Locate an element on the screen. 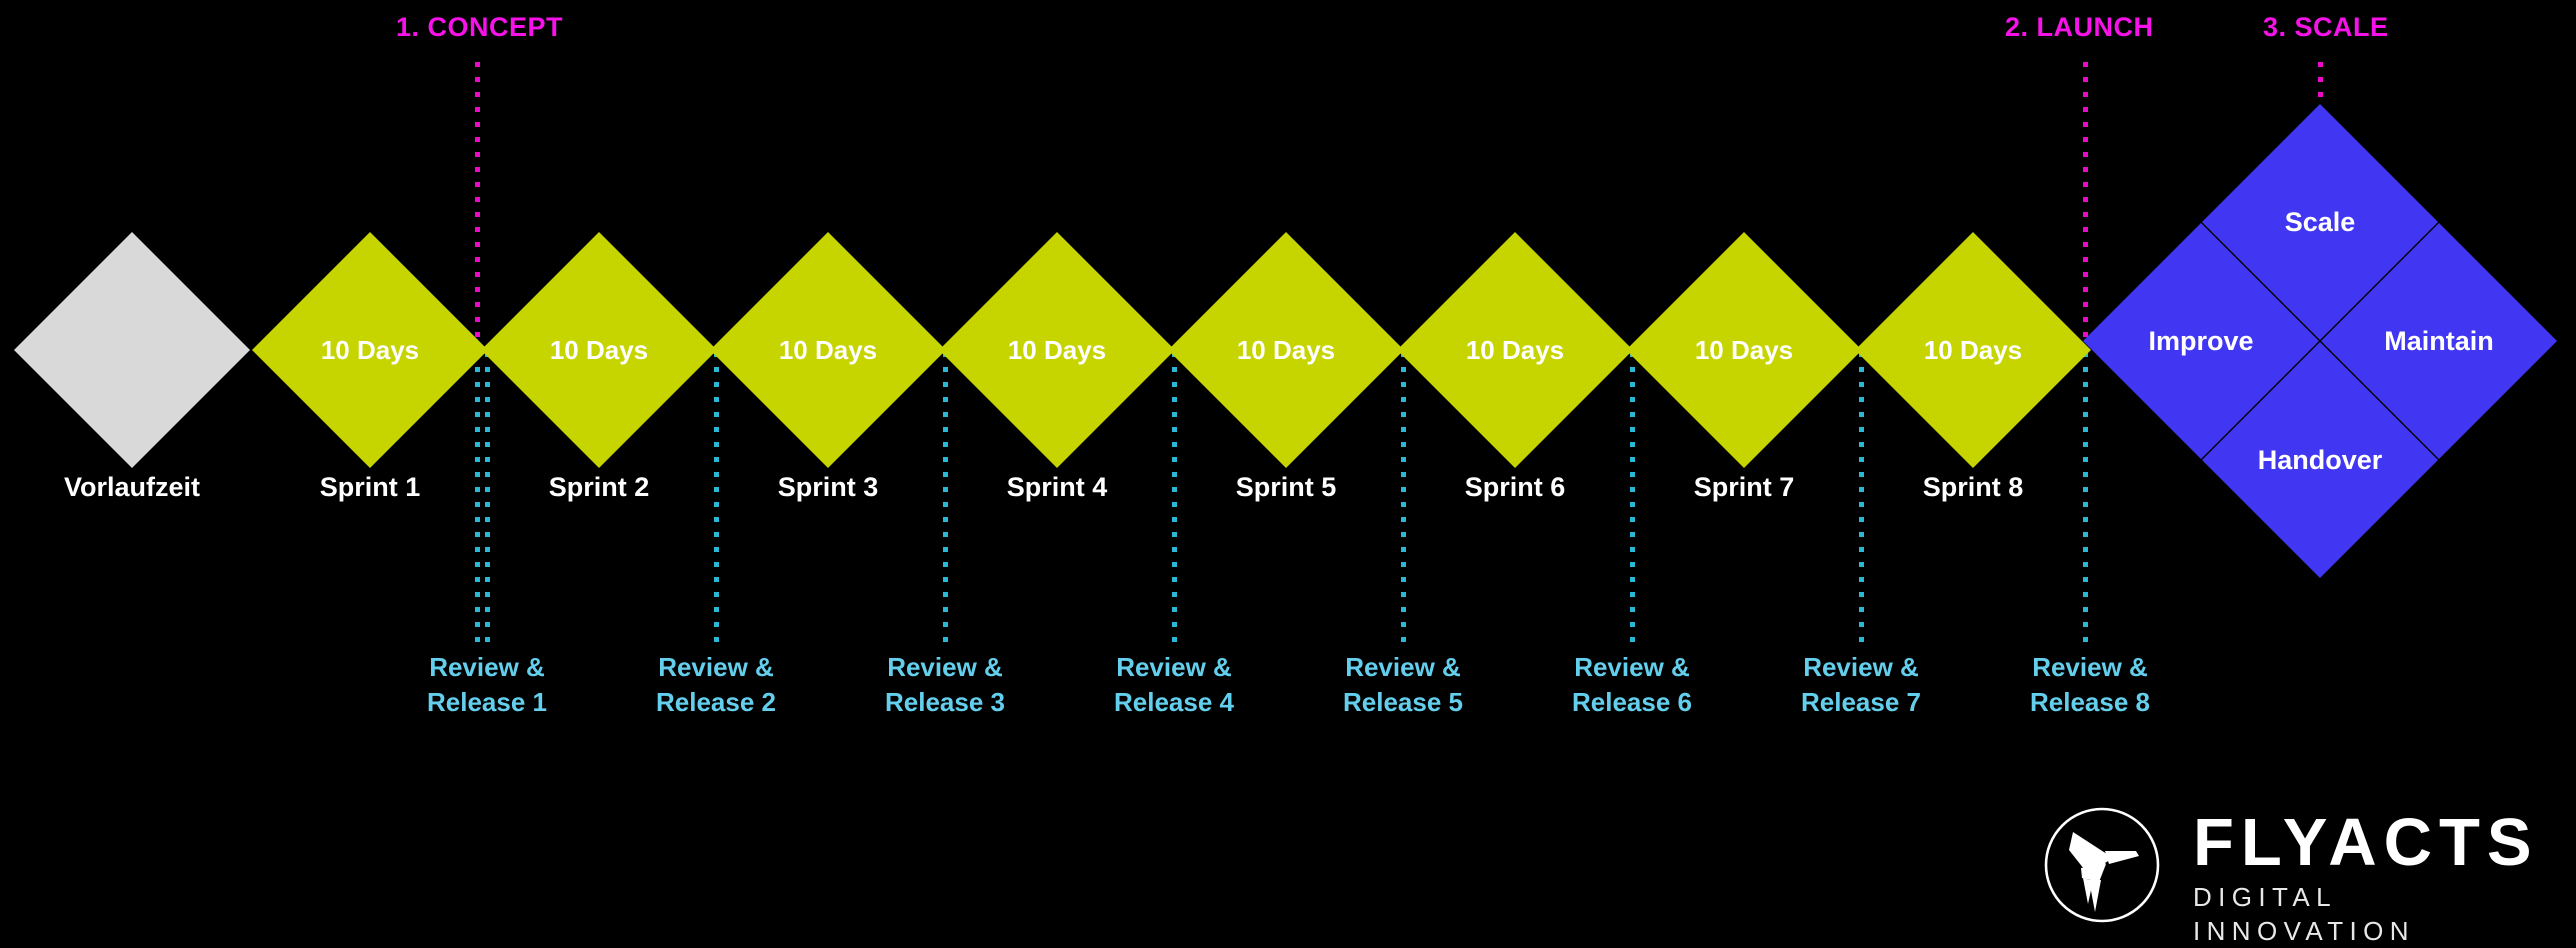 The image size is (2576, 948). review-release-line2: Release 8 is located at coordinates (2090, 702).